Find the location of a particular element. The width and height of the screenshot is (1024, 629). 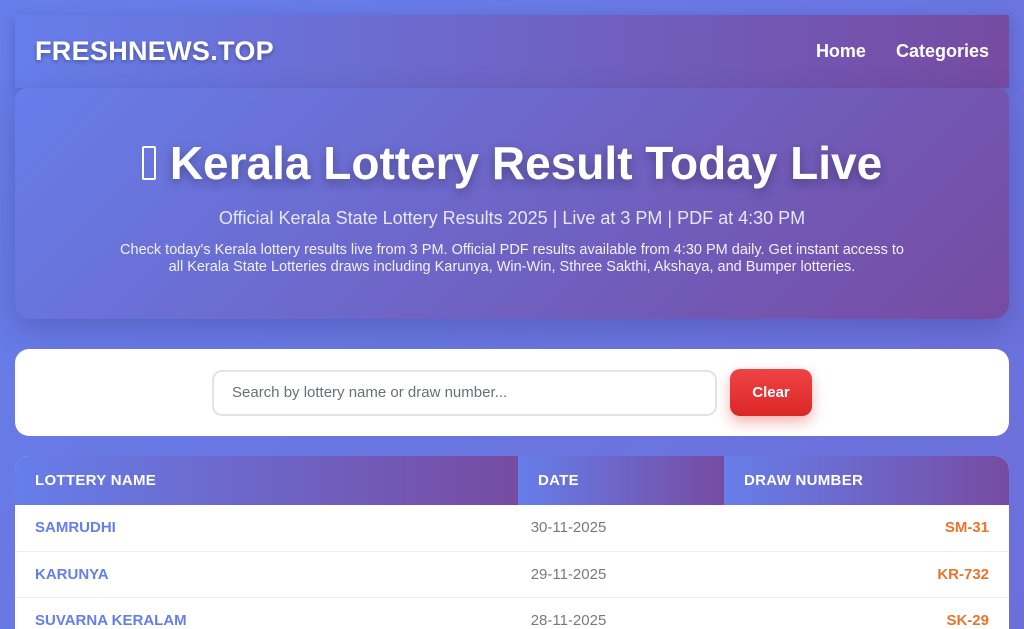

main-nav: Home Categories is located at coordinates (902, 51).